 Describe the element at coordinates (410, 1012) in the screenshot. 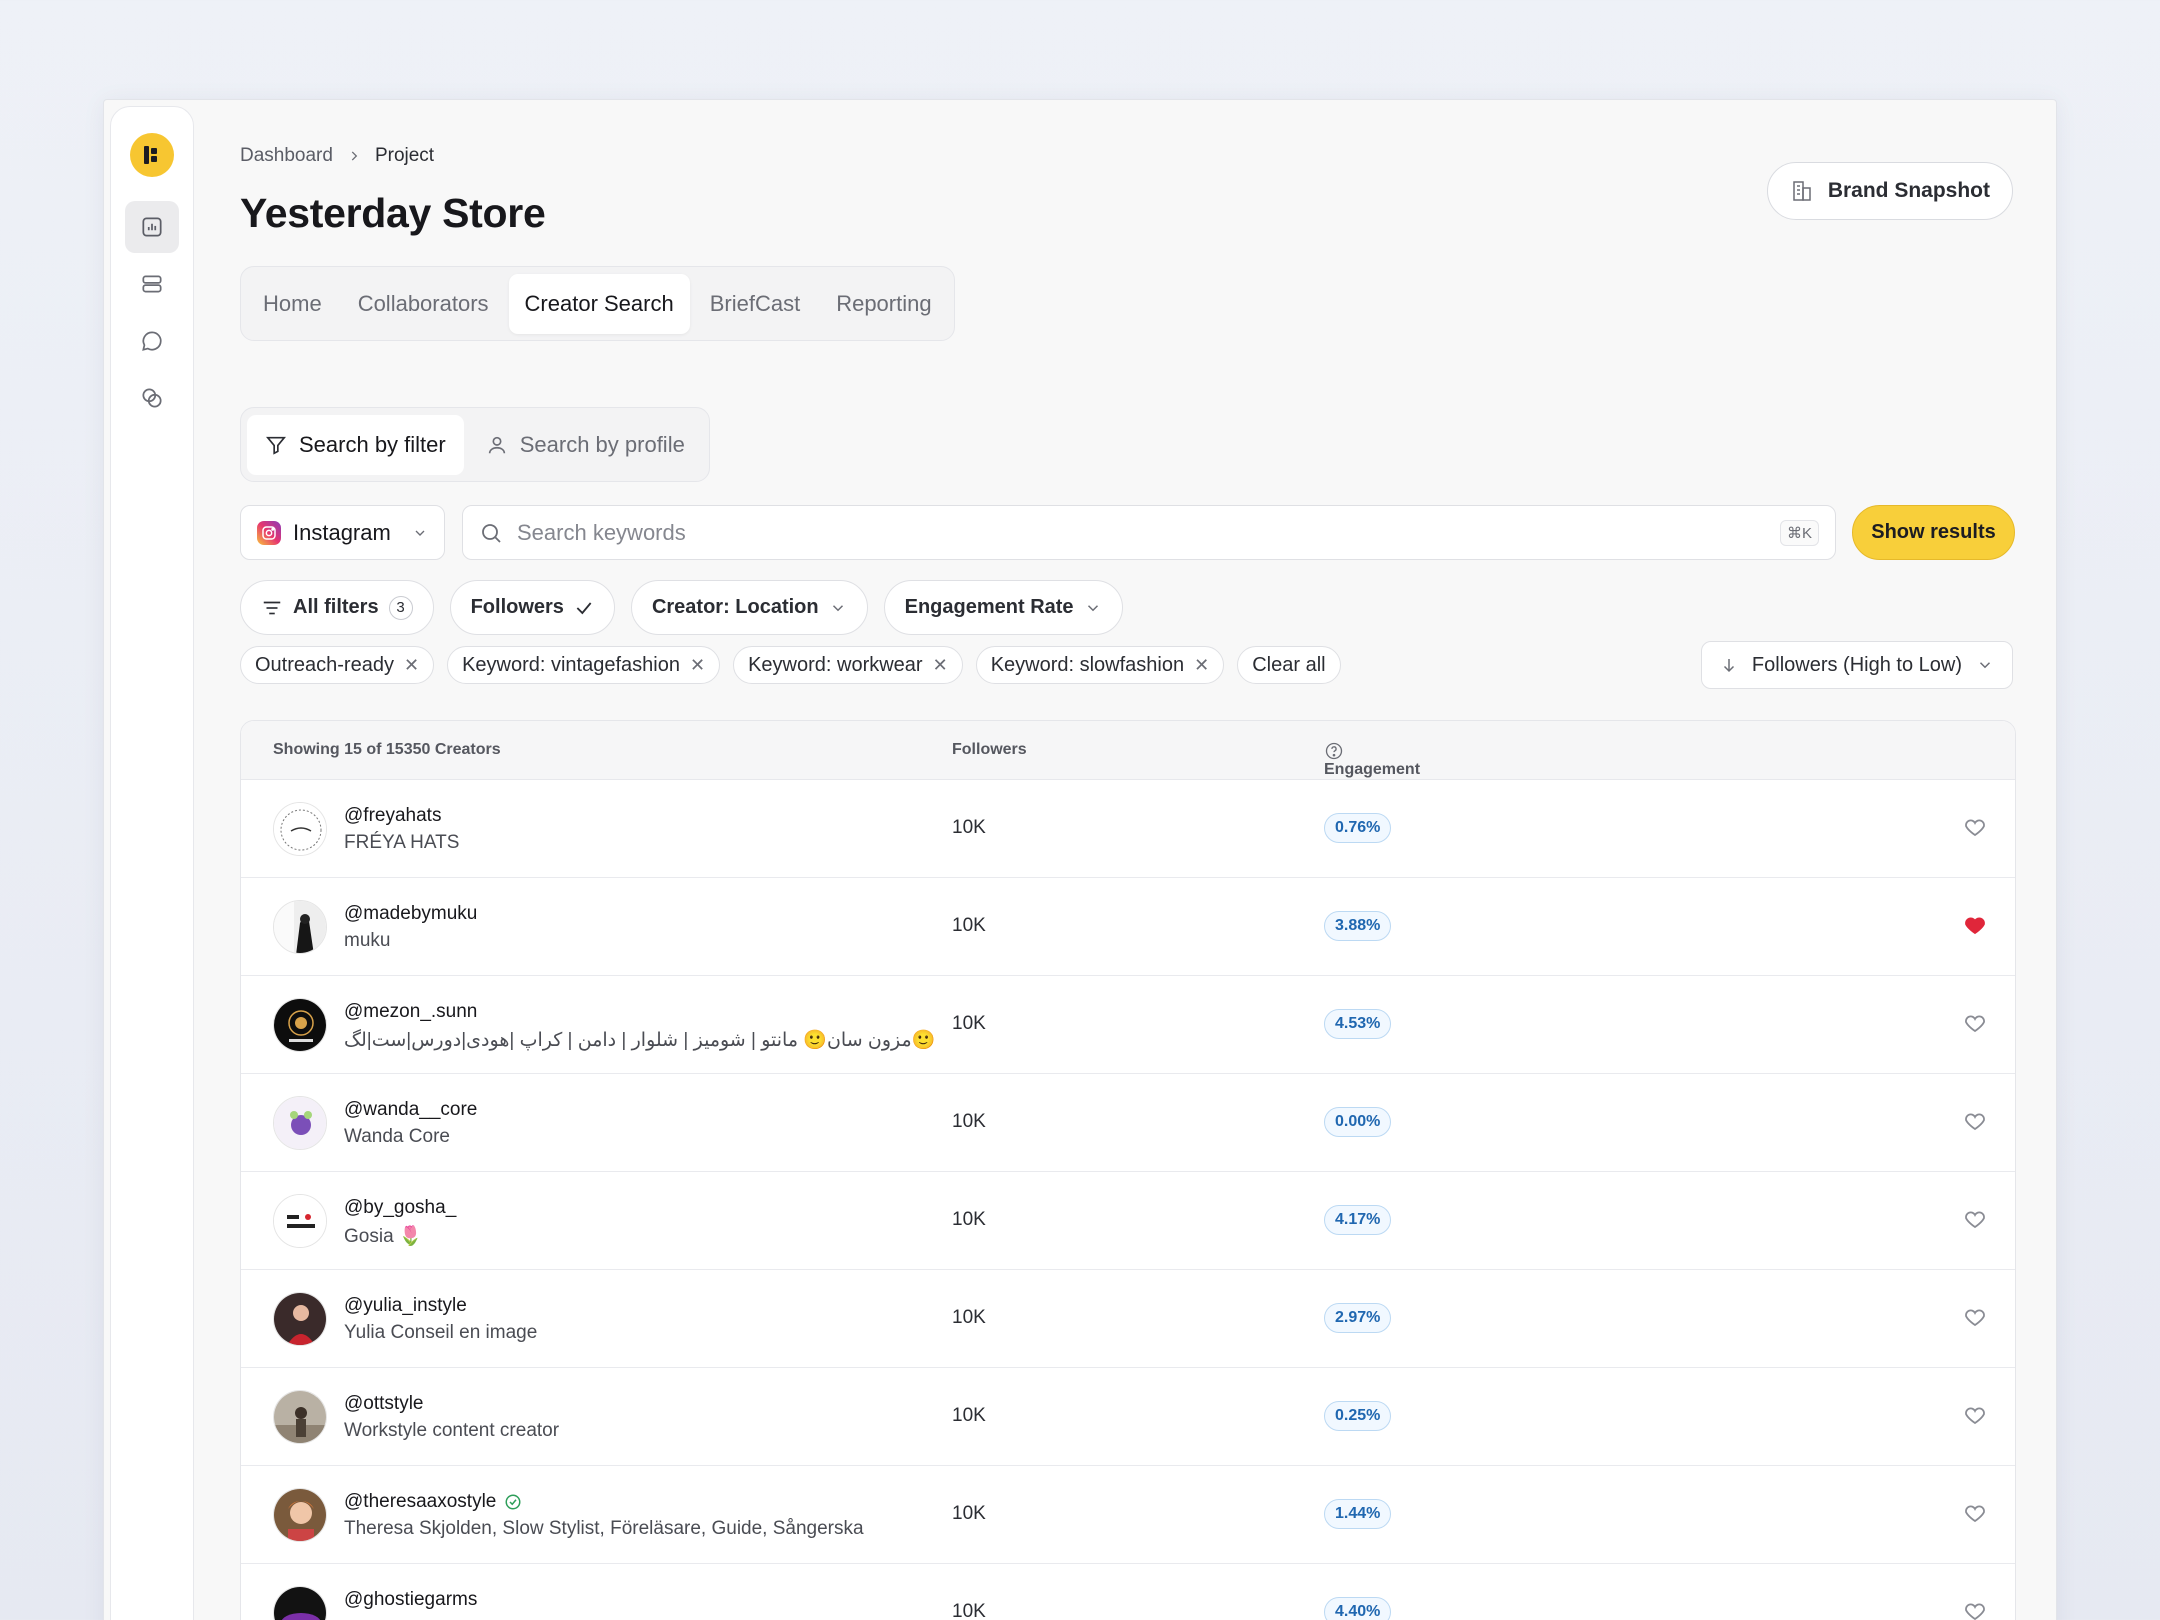

I see `creator-handle: @mezon_.sunn` at that location.